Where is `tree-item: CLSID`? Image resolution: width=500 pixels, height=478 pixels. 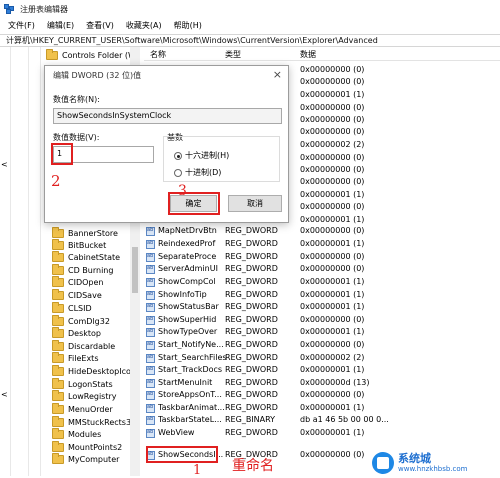
tree-item: CLSID is located at coordinates (72, 308).